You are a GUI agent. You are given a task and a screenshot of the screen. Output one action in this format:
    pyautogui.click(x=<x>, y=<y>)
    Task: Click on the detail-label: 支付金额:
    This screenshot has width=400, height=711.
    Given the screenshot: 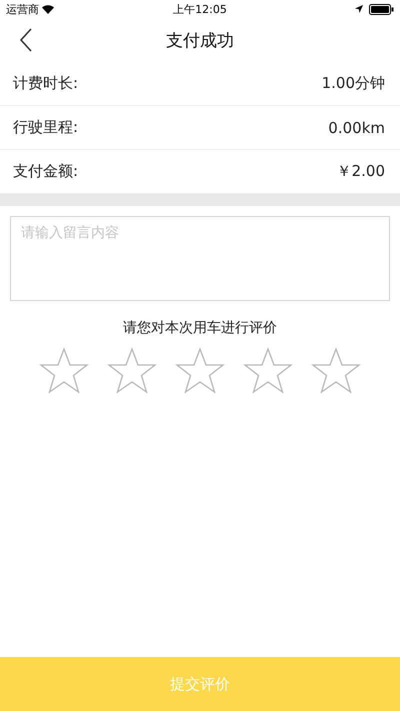 What is the action you would take?
    pyautogui.click(x=45, y=171)
    